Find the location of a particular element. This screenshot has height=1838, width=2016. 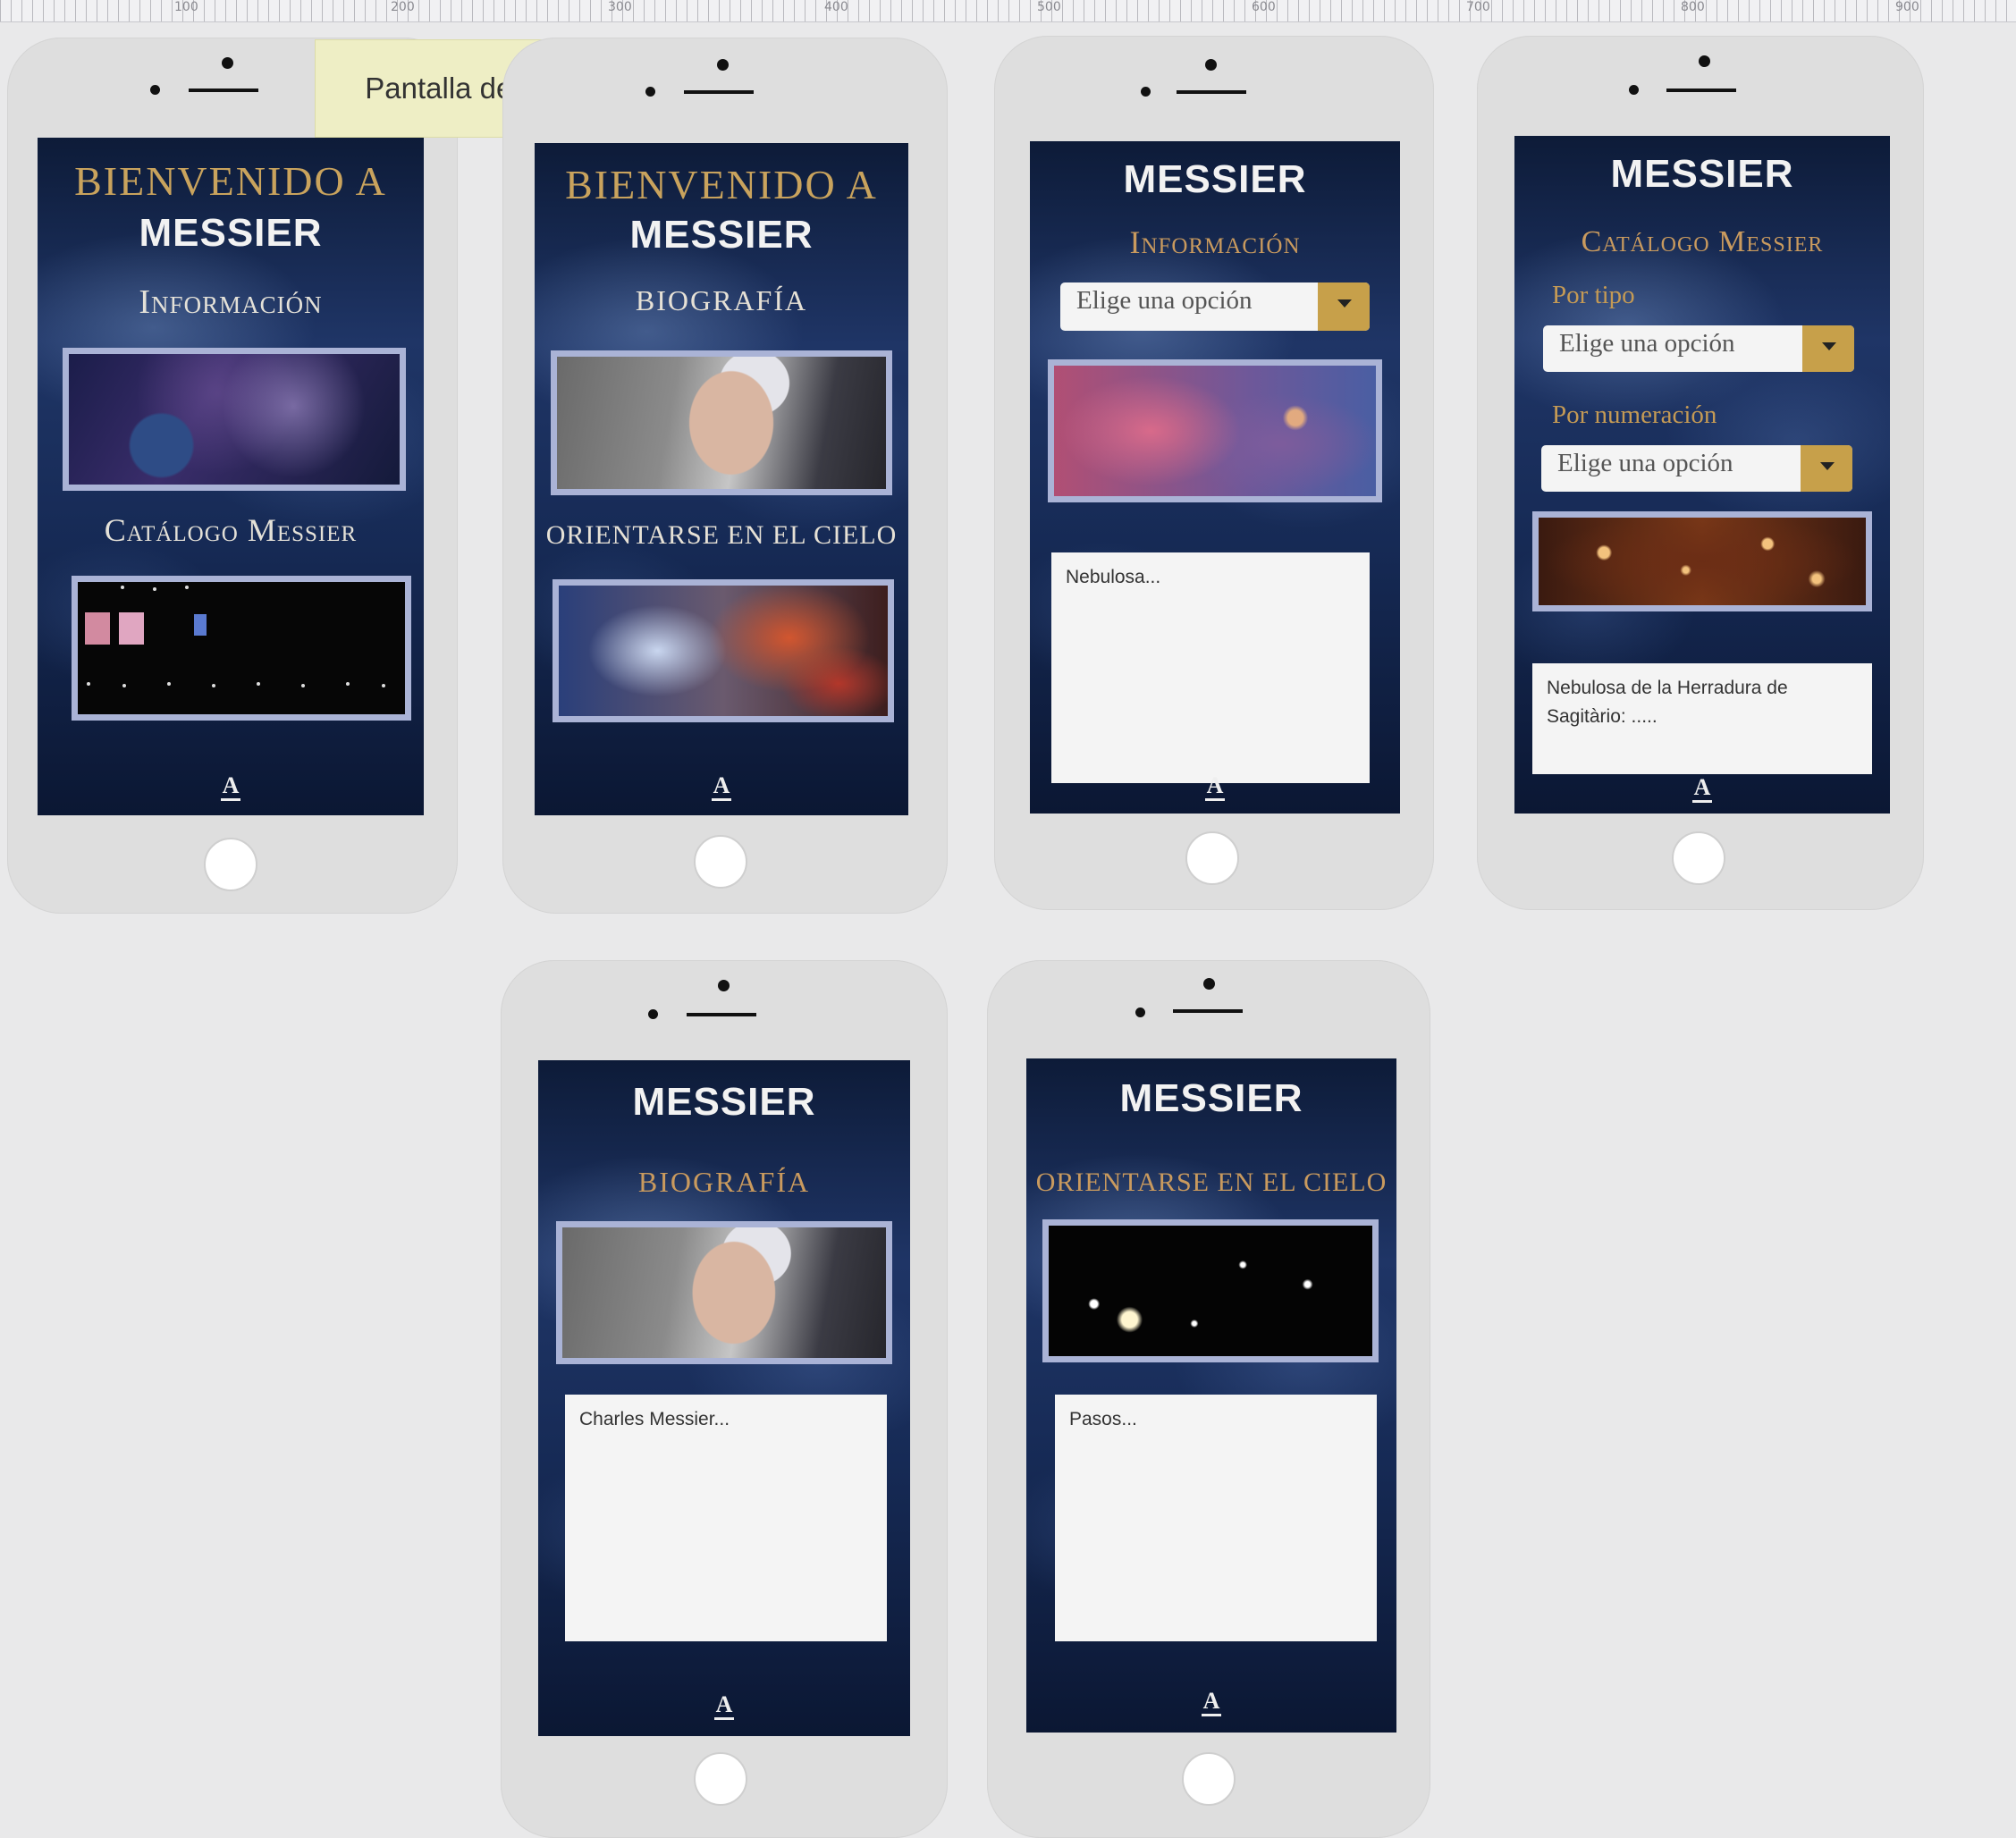

type-select: Elige una opción is located at coordinates (1698, 348).